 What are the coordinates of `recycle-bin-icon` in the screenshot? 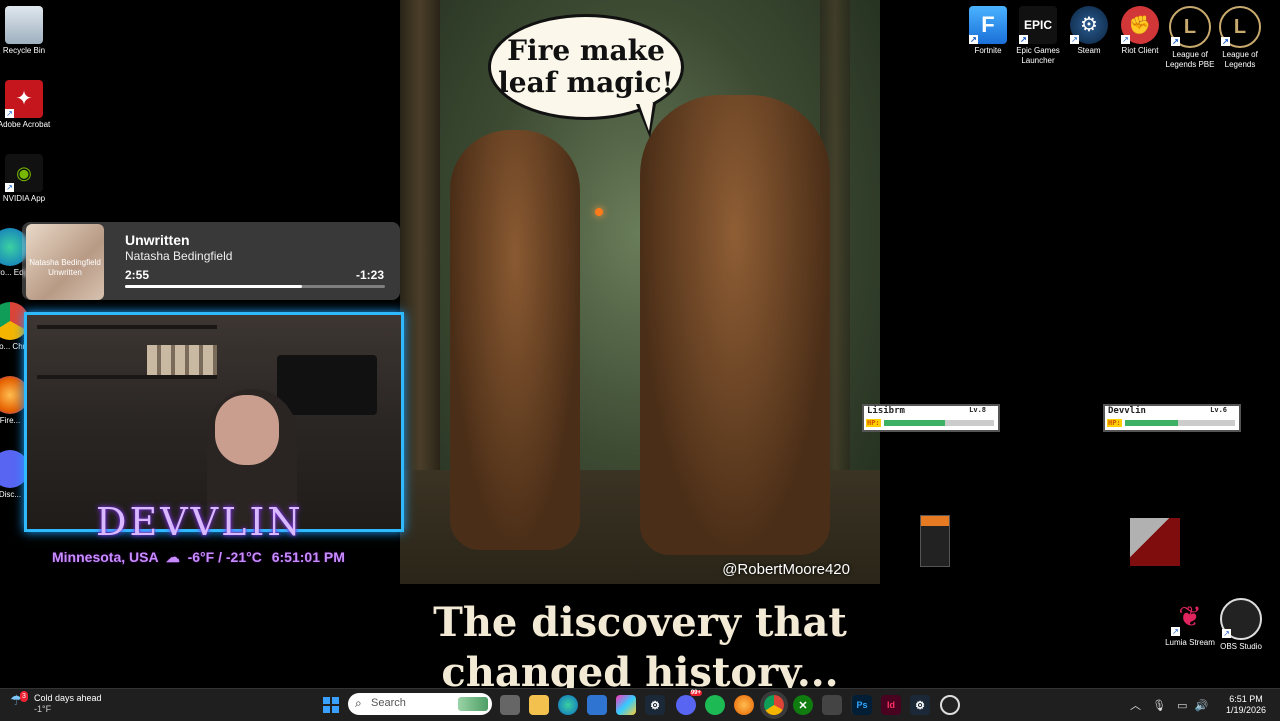 It's located at (24, 25).